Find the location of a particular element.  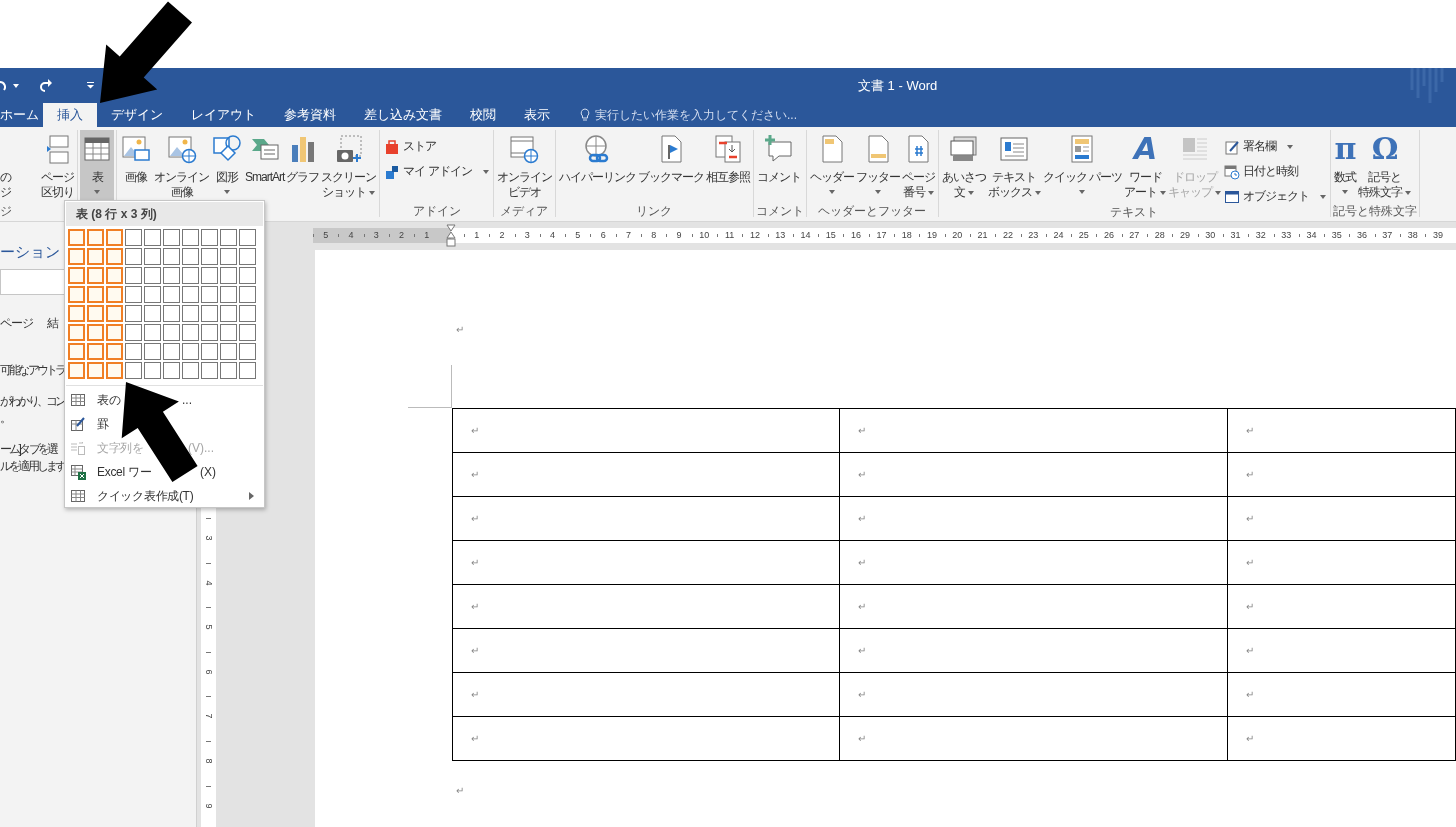

ribbon-button: ページ 区切り is located at coordinates (57, 166).